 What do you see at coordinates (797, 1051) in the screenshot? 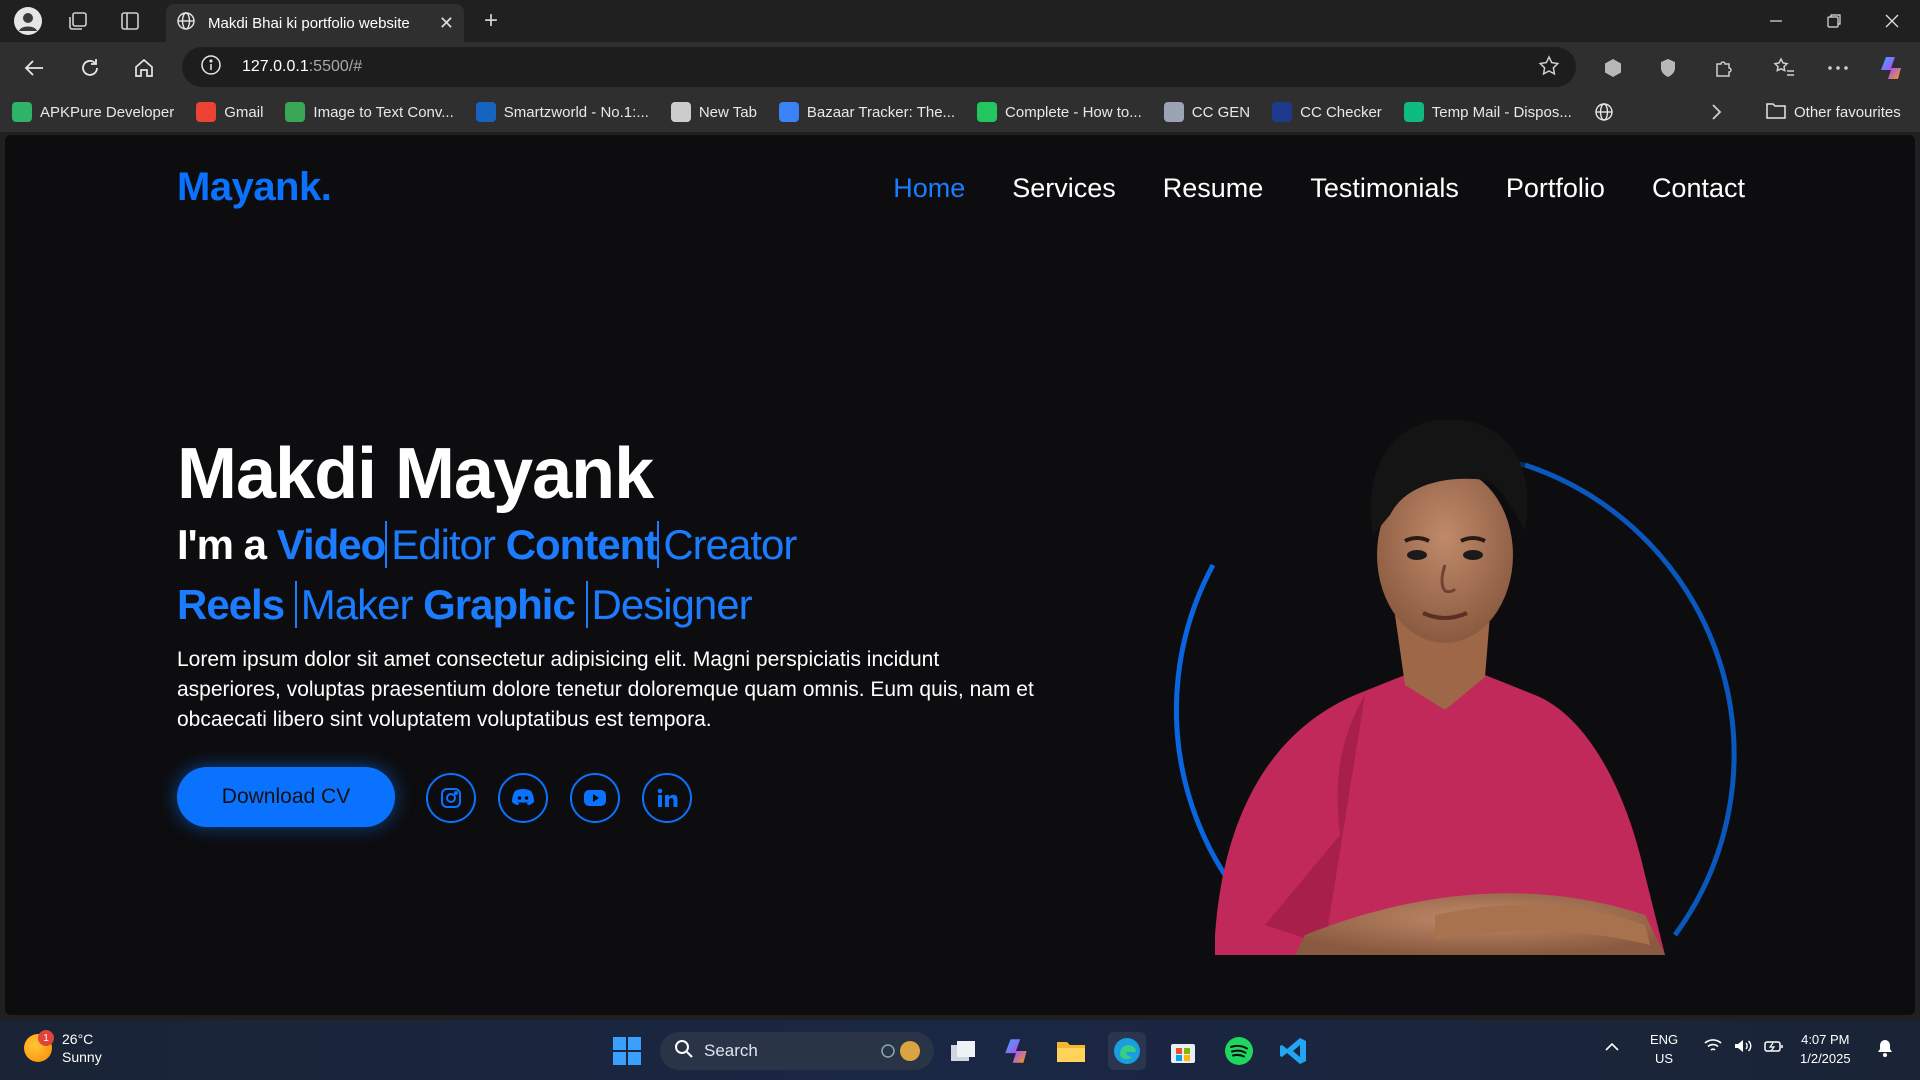
I see `taskbar-search: Search` at bounding box center [797, 1051].